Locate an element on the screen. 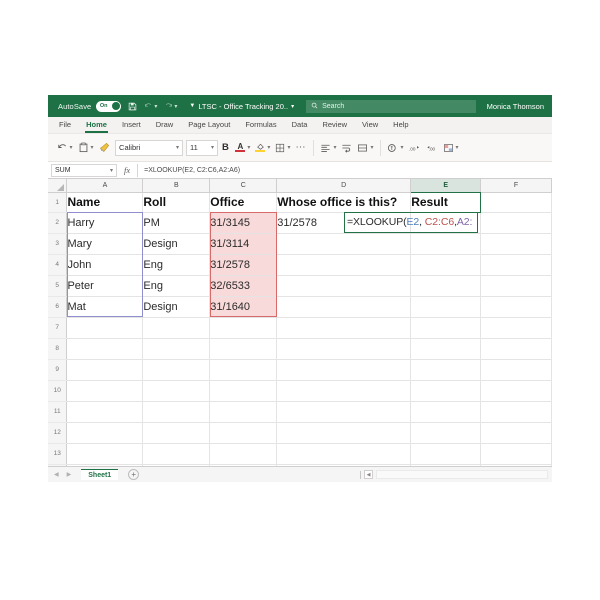 The height and width of the screenshot is (600, 600). cell-f5 is located at coordinates (516, 286).